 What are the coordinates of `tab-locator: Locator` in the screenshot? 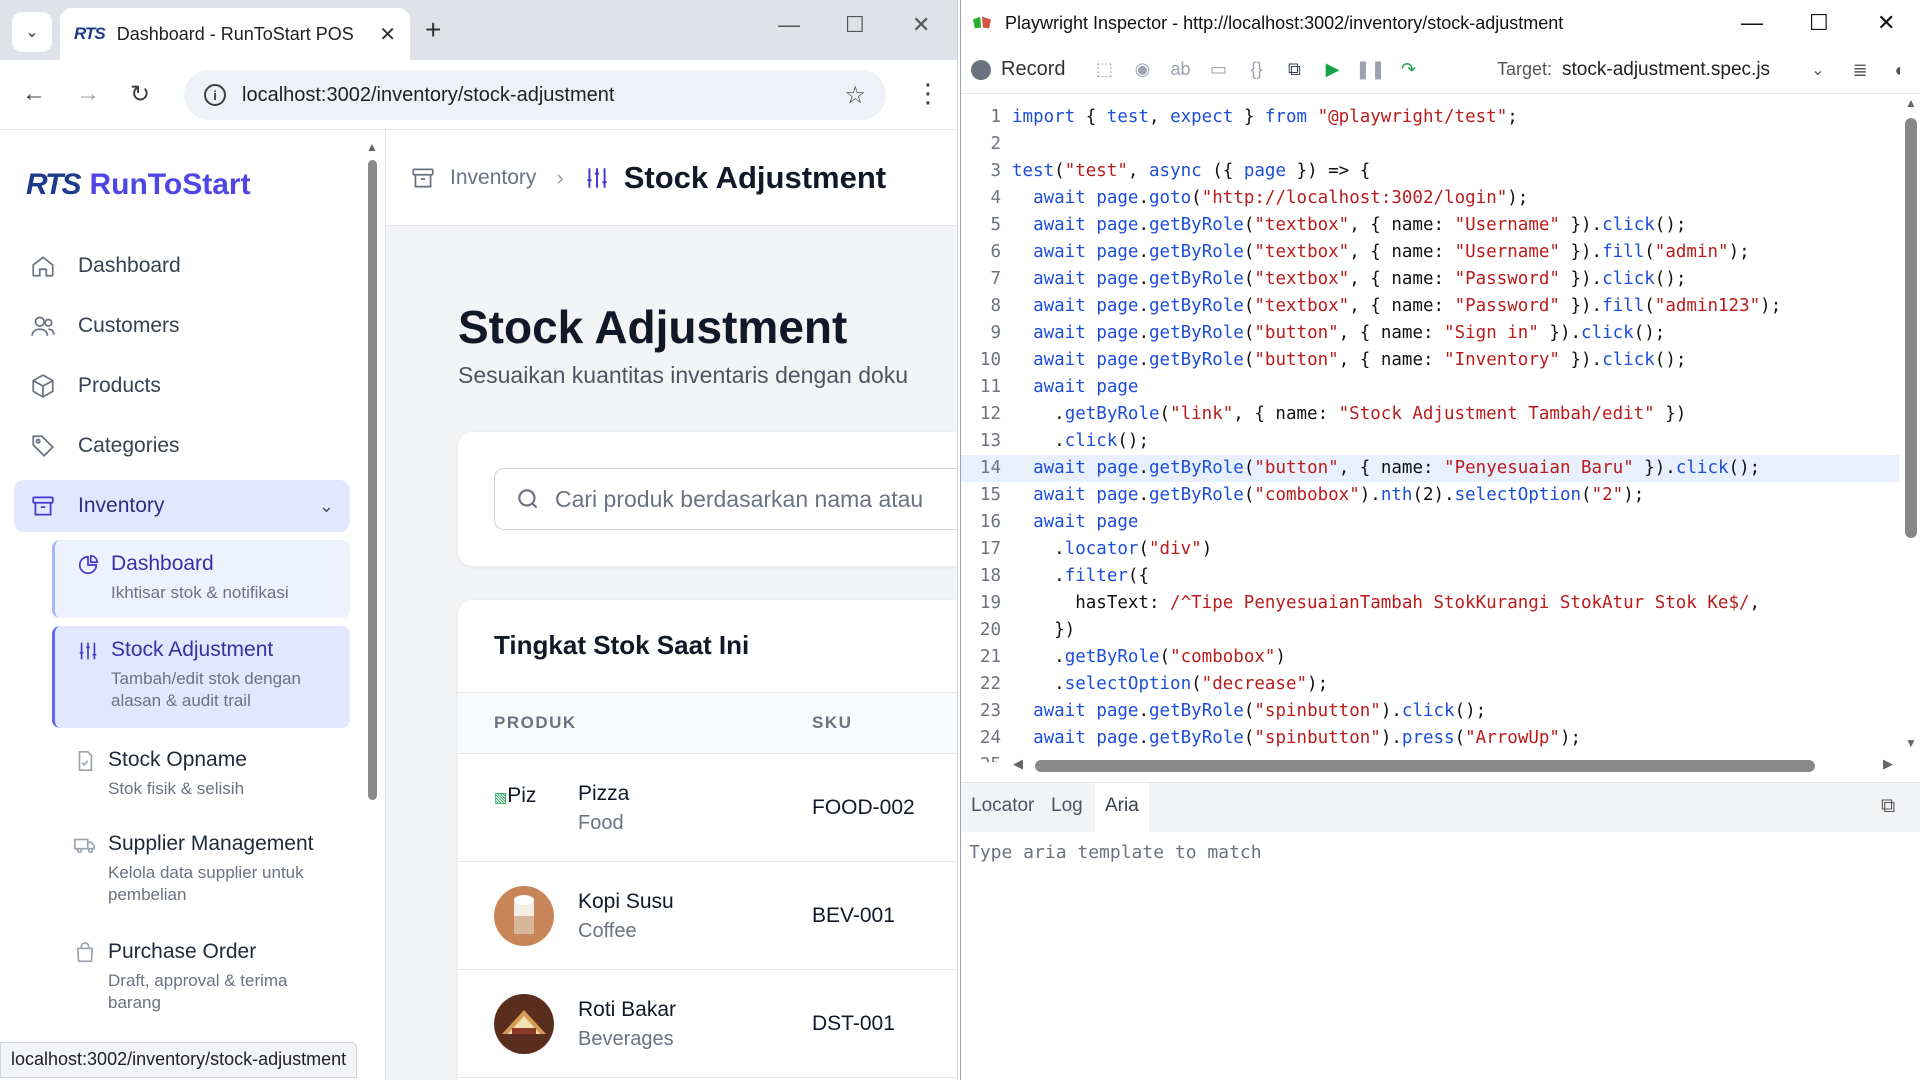 It's located at (1002, 806).